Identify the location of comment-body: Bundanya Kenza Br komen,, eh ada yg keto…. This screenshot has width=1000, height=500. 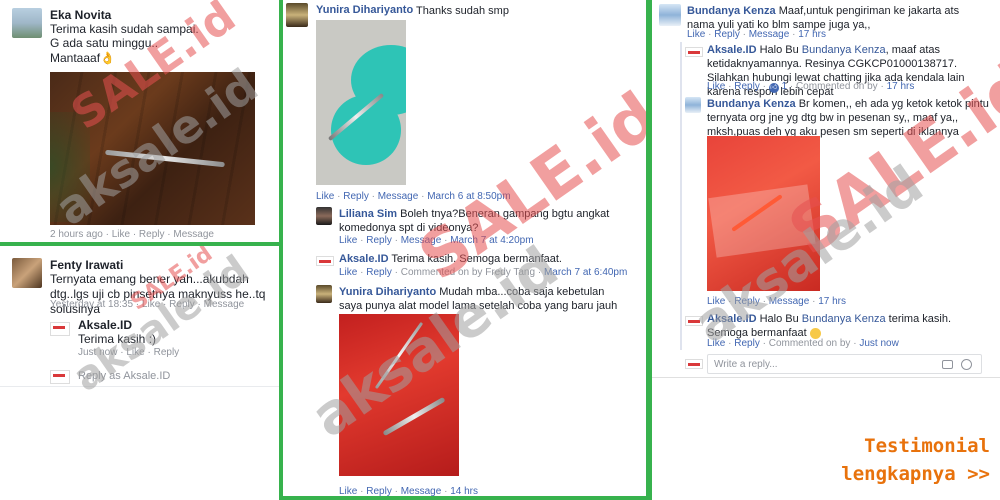
(849, 118).